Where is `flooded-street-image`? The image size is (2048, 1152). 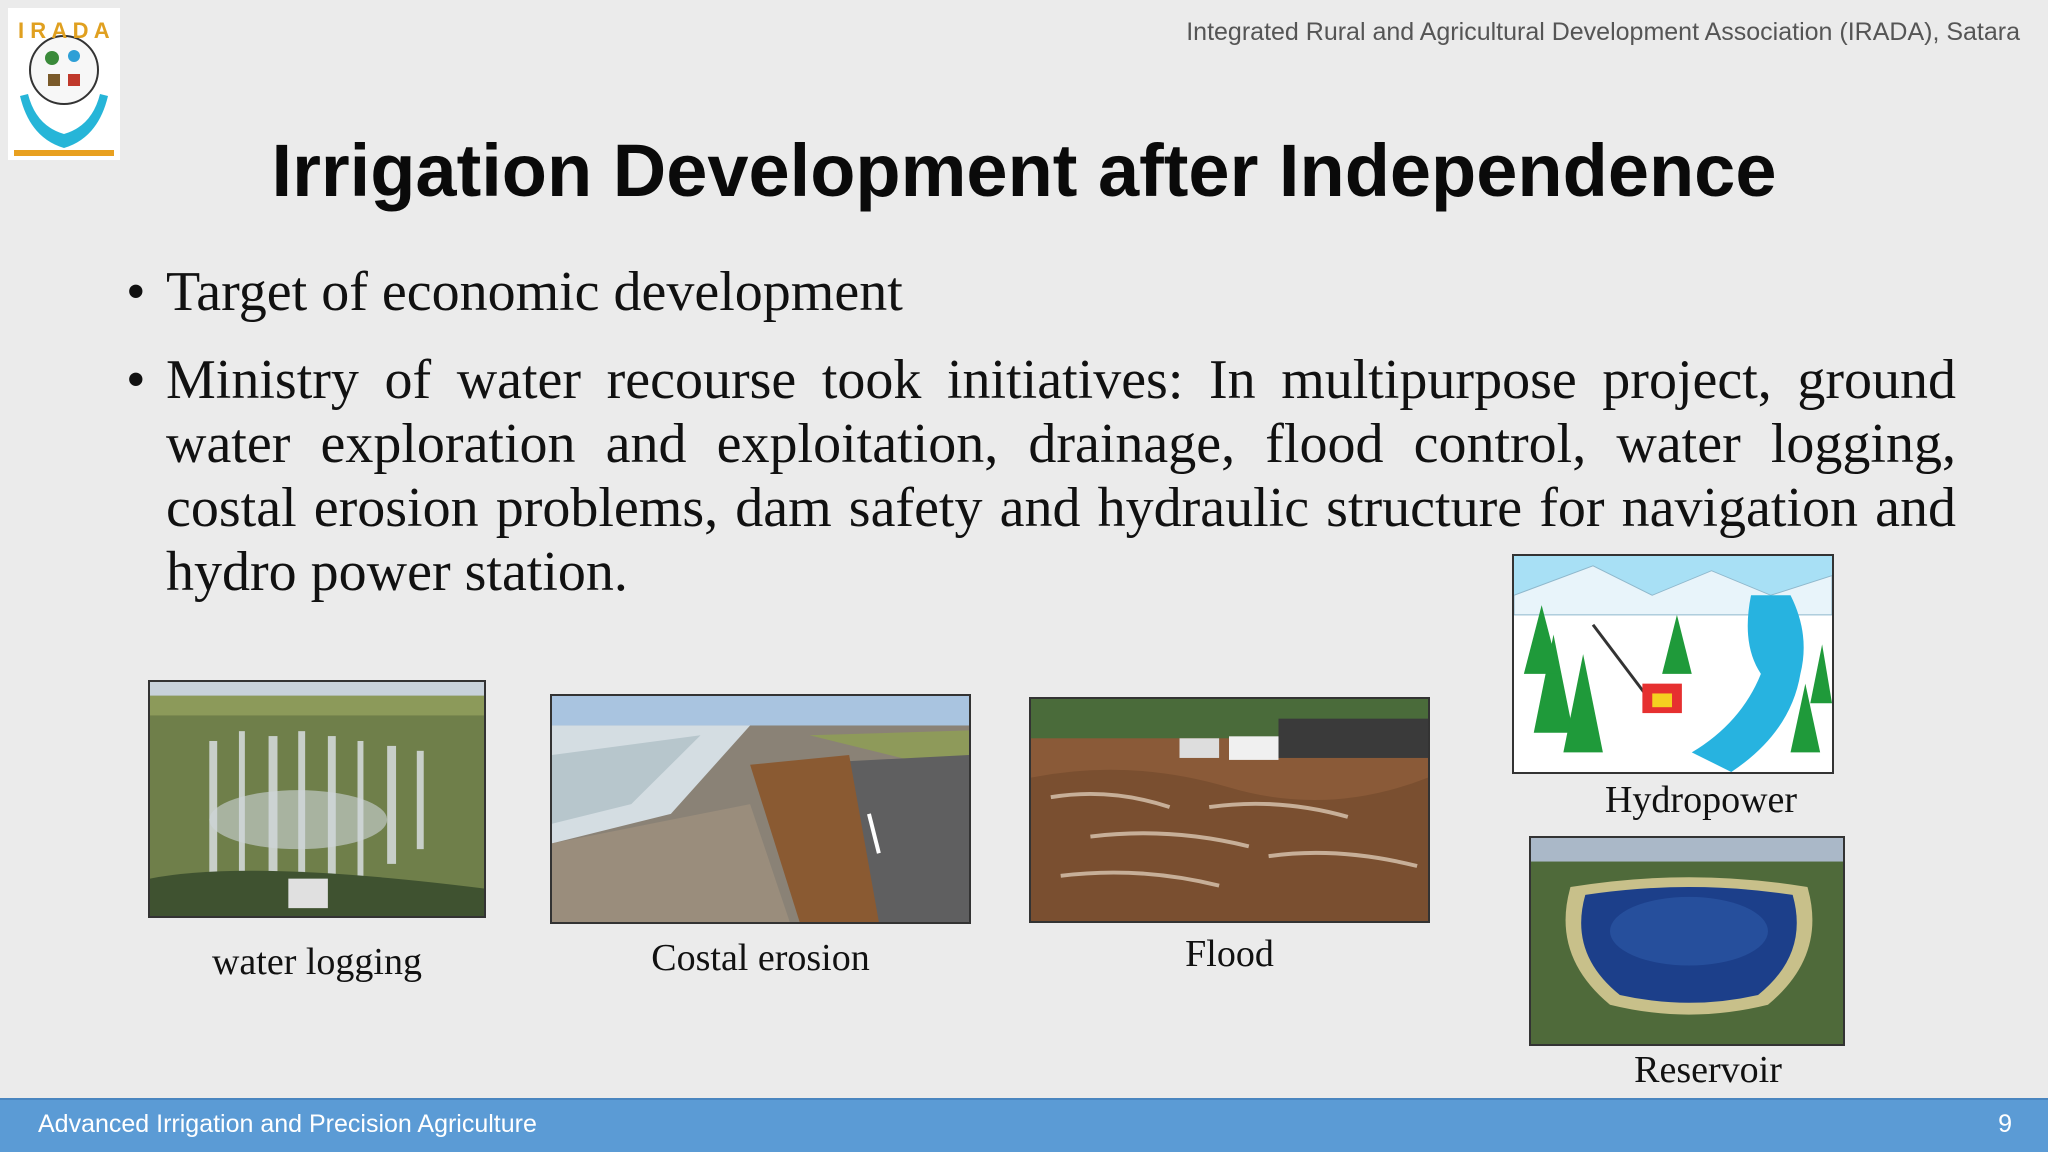
flooded-street-image is located at coordinates (1229, 810).